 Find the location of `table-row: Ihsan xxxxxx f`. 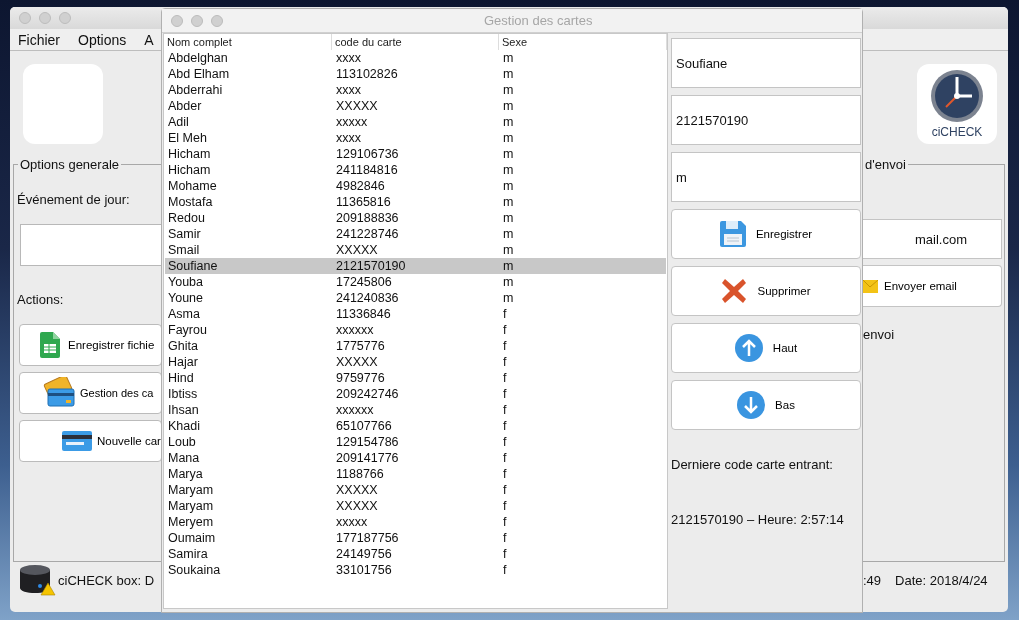

table-row: Ihsan xxxxxx f is located at coordinates (415, 410).